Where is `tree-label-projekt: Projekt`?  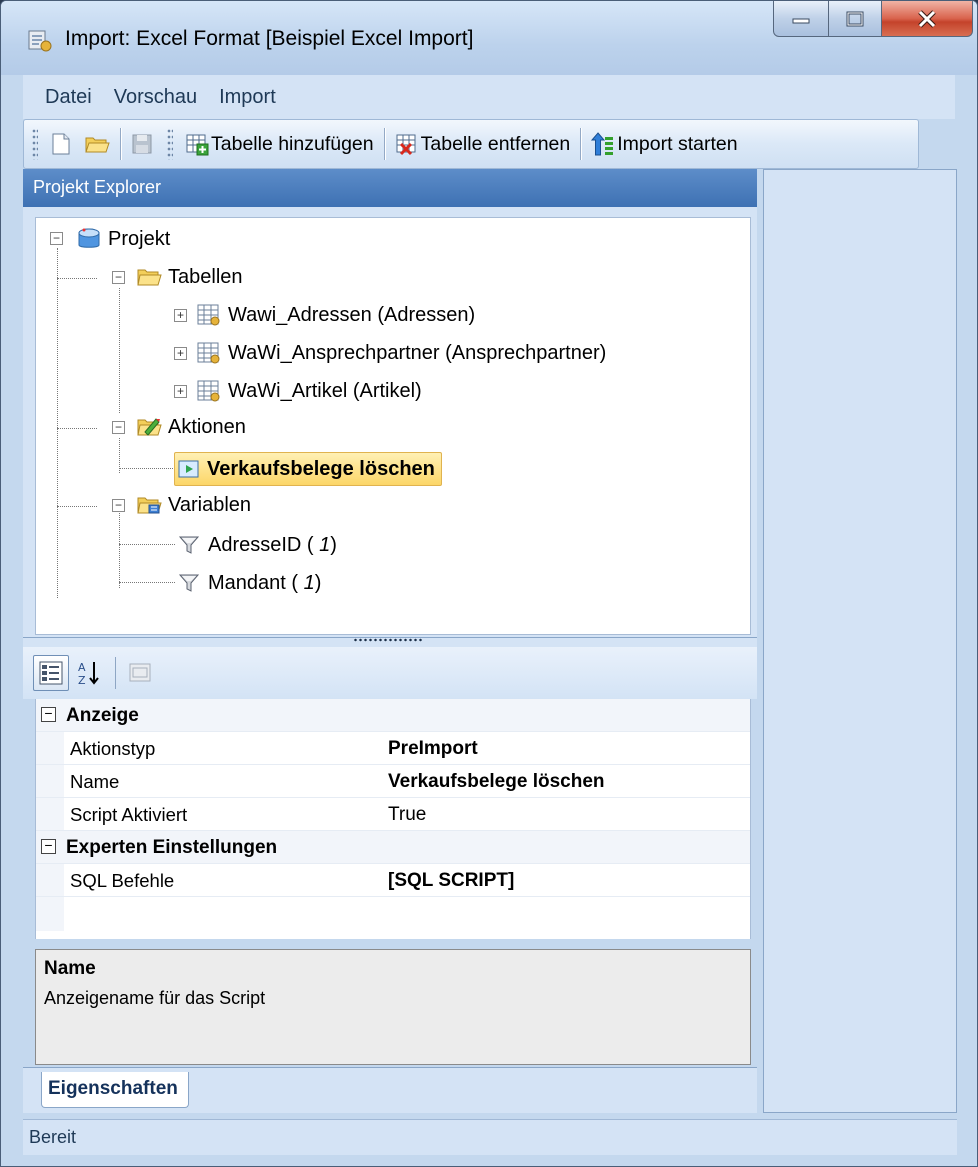
tree-label-projekt: Projekt is located at coordinates (139, 238).